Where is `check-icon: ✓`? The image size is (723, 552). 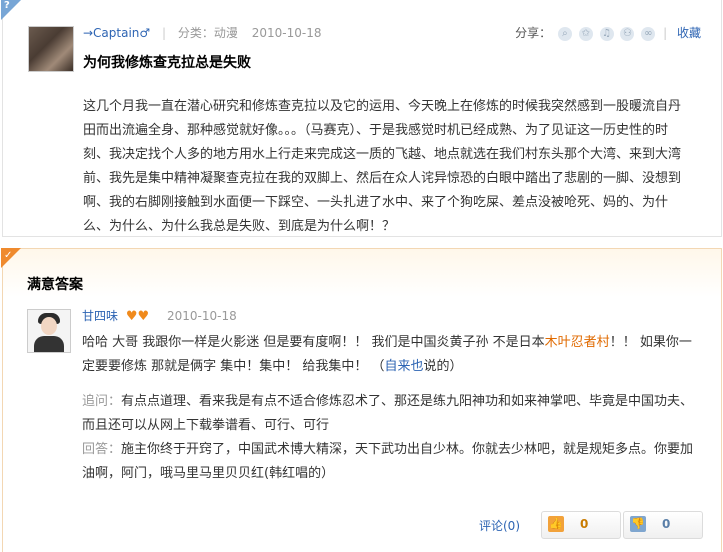
check-icon: ✓ is located at coordinates (8, 255).